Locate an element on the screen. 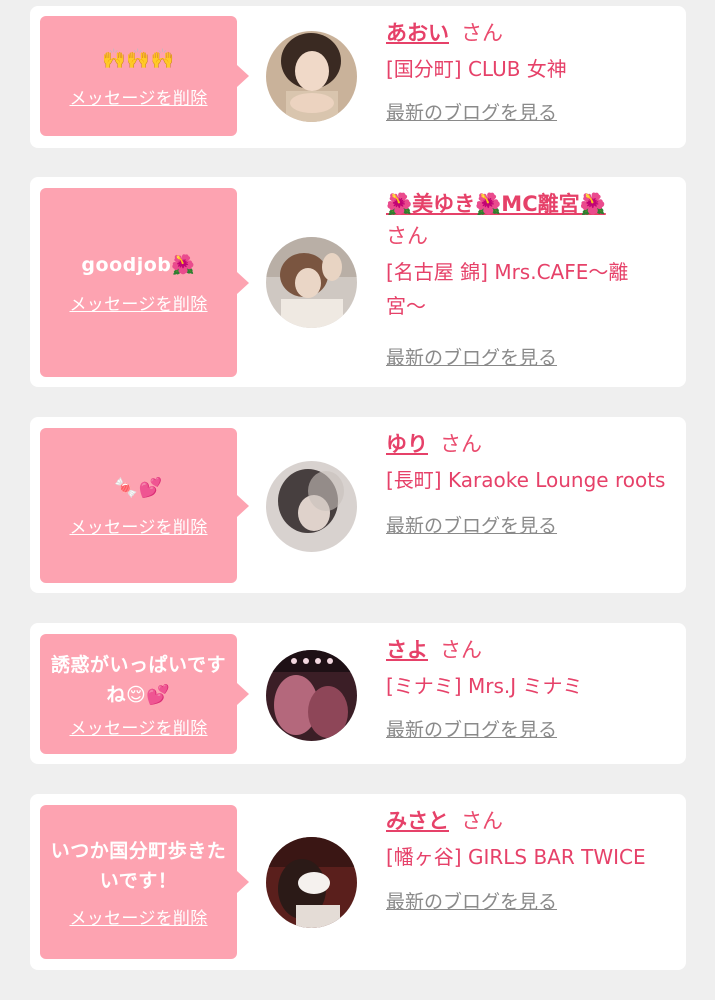  message-bubble: 🍬💕 メッセージを削除 is located at coordinates (144, 505).